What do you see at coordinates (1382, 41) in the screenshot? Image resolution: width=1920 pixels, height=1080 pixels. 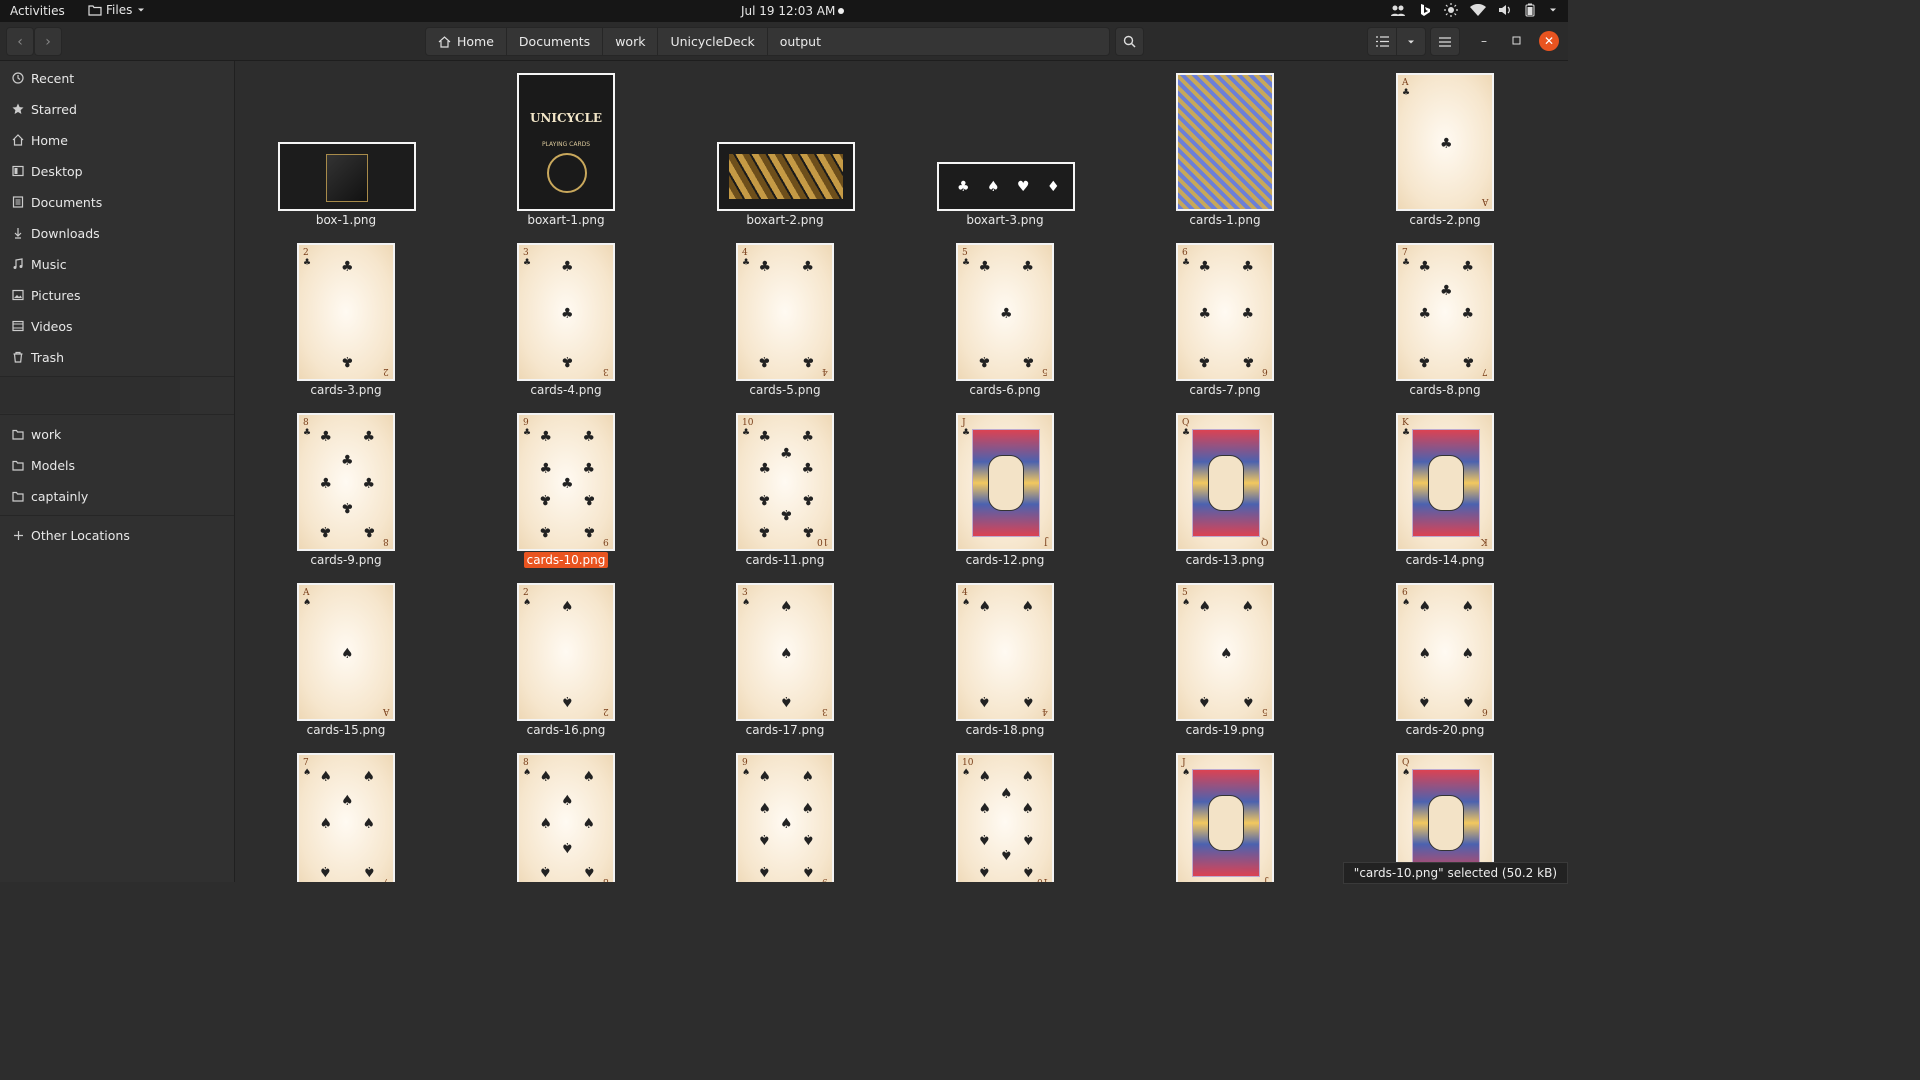 I see `view-list-button` at bounding box center [1382, 41].